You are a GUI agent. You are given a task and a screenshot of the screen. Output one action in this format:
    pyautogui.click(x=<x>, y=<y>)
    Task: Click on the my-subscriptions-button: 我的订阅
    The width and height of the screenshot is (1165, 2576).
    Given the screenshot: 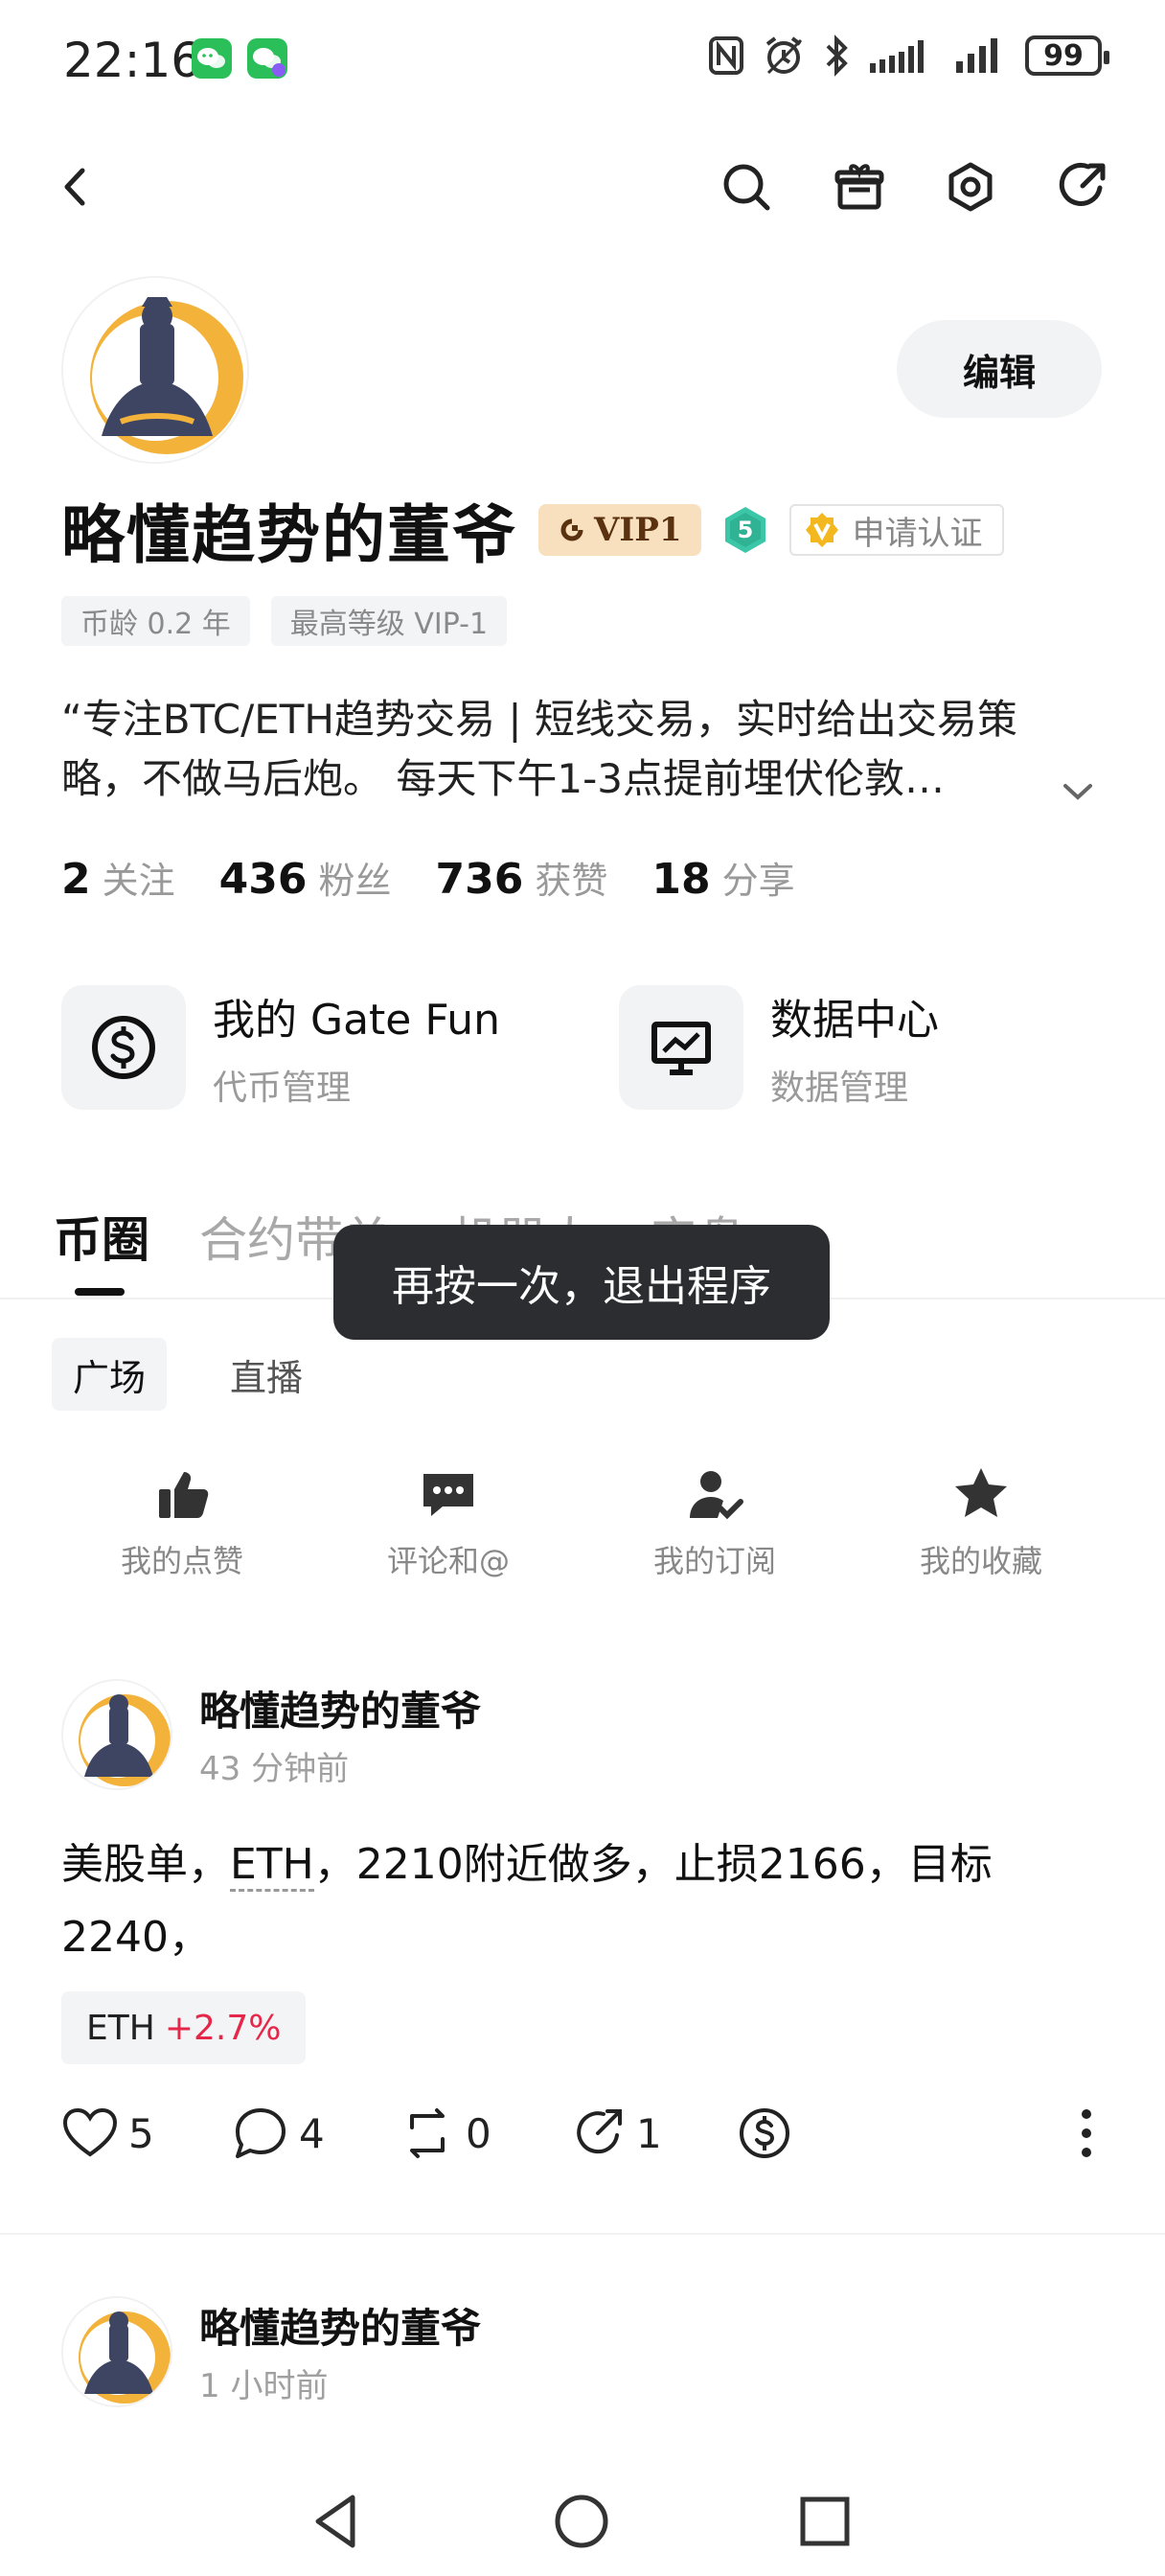 What is the action you would take?
    pyautogui.click(x=714, y=1522)
    